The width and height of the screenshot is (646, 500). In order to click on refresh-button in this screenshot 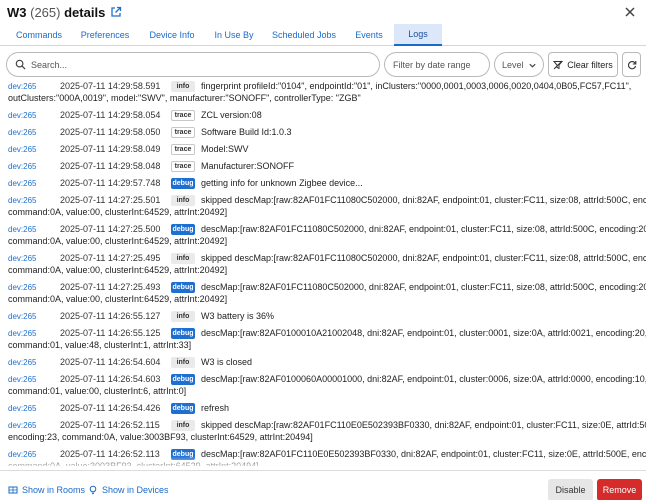, I will do `click(631, 64)`.